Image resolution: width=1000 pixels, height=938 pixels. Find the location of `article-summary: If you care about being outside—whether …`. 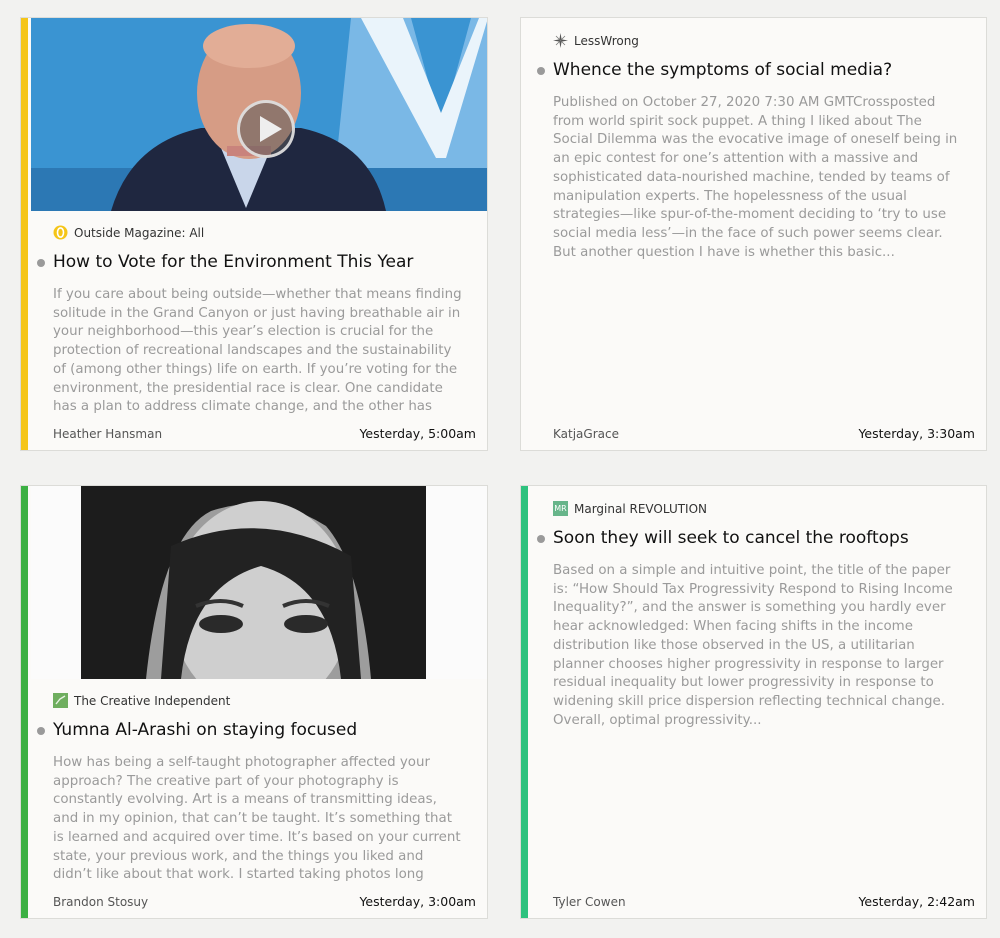

article-summary: If you care about being outside—whether … is located at coordinates (257, 351).